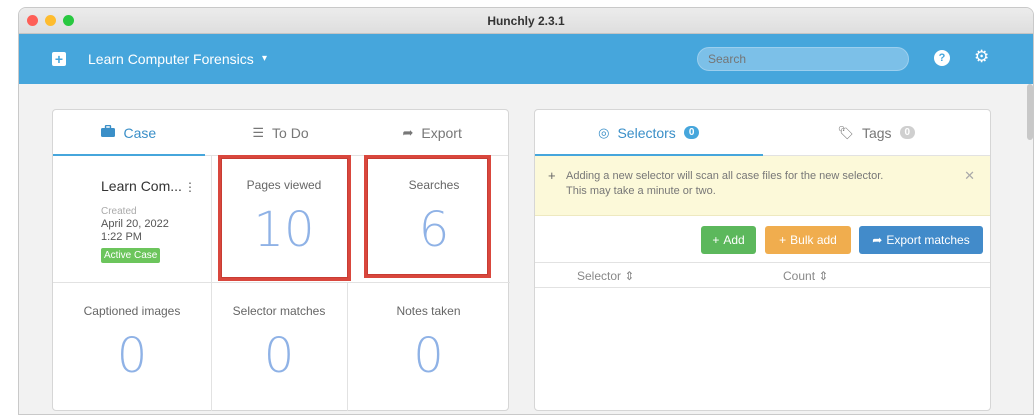 The image size is (1034, 415). I want to click on bulk-add-label: Bulk add, so click(813, 240).